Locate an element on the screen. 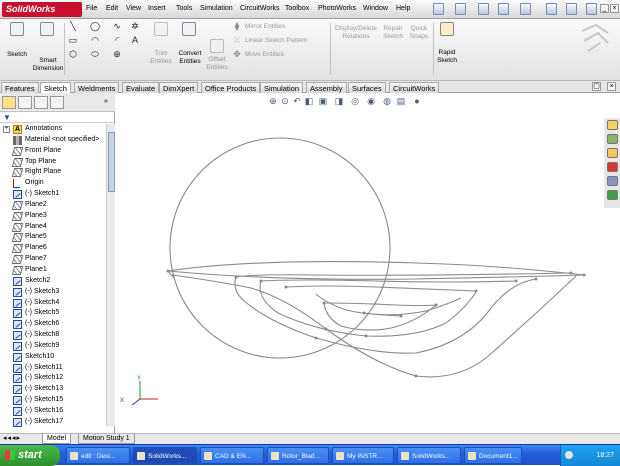  restore-document-button: ▢ is located at coordinates (596, 86).